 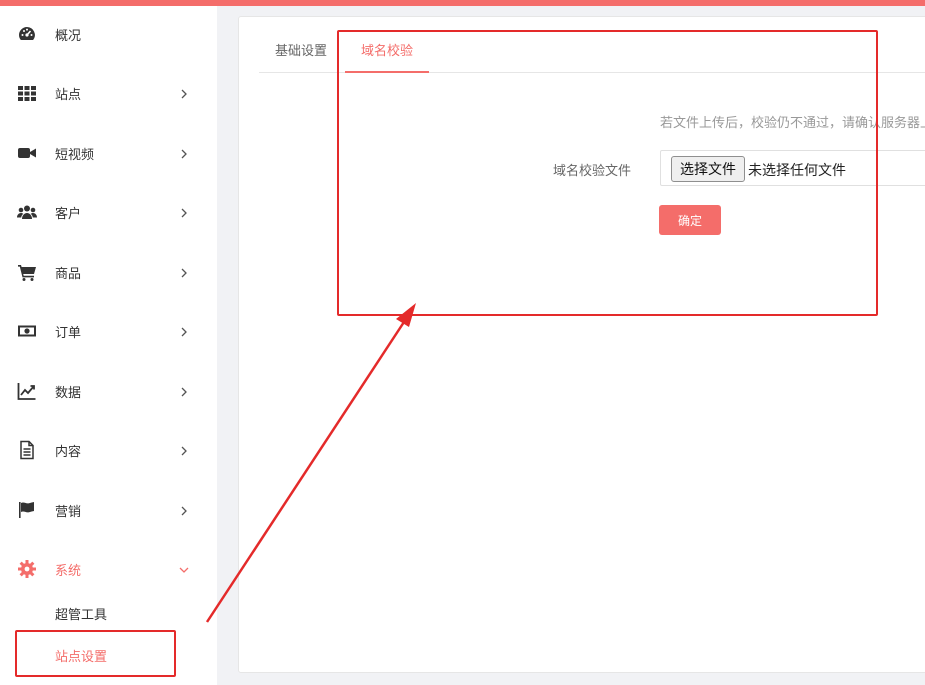 I want to click on sidebar-item-system: 系统, so click(x=108, y=569).